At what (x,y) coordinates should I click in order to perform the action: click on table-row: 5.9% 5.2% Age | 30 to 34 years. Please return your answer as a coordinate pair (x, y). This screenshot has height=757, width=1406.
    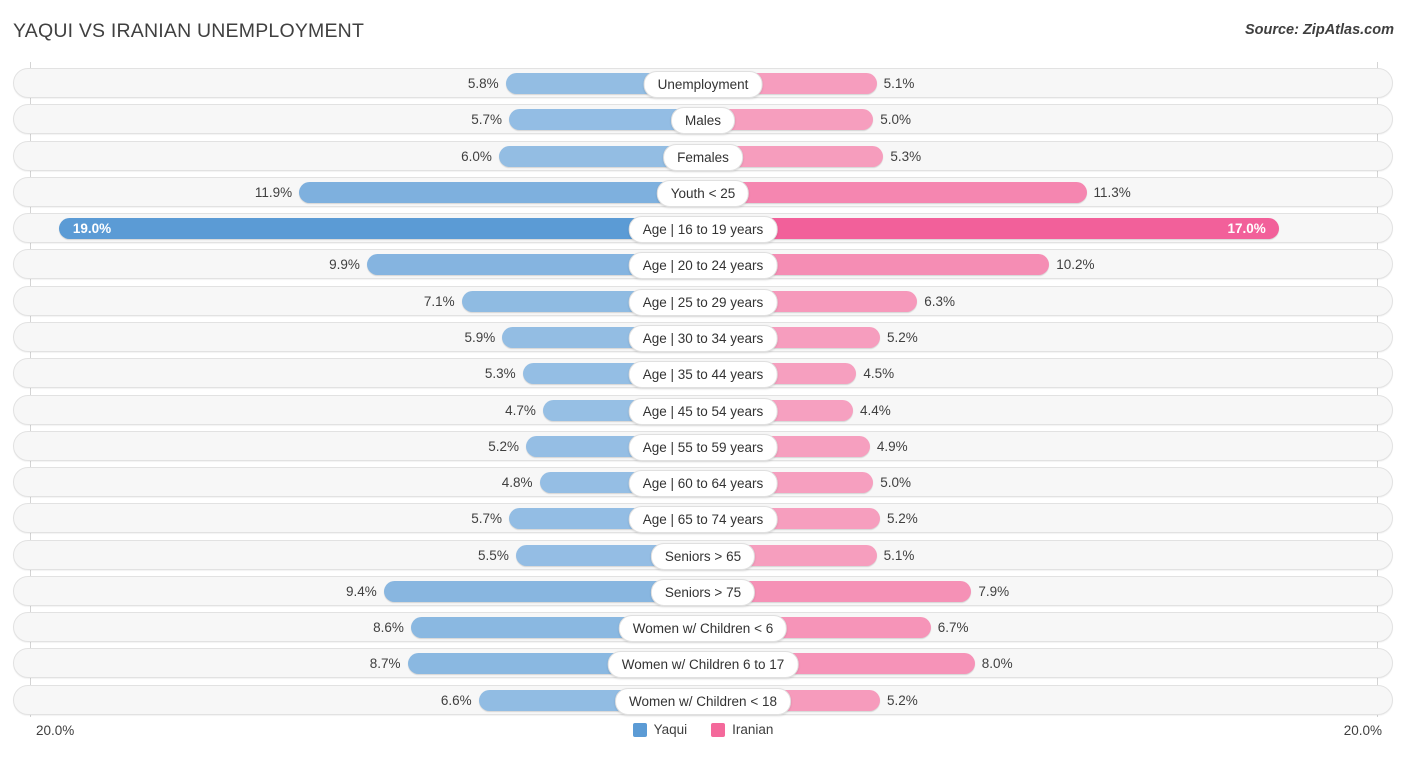
    Looking at the image, I should click on (703, 336).